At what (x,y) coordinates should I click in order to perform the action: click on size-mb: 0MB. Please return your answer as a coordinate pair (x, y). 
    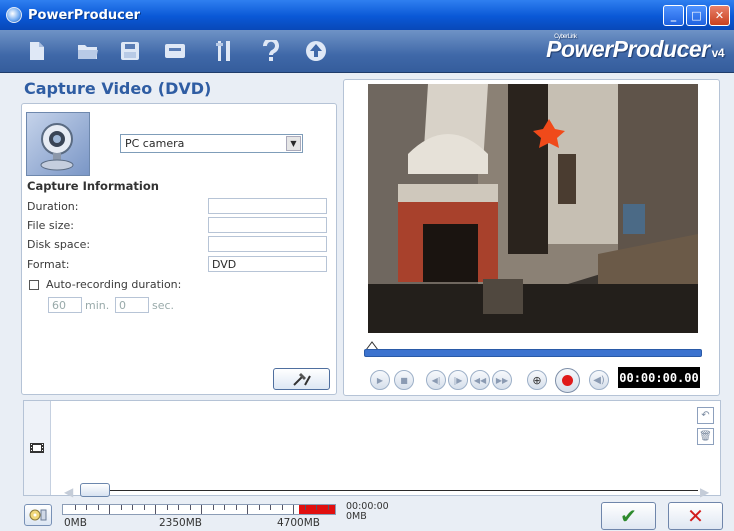
    Looking at the image, I should click on (356, 516).